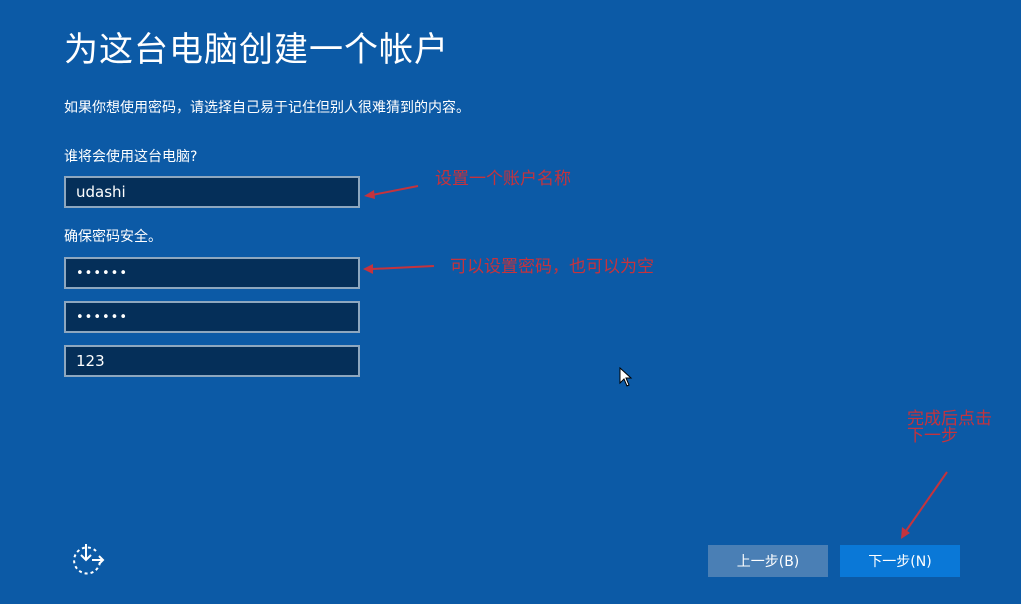 This screenshot has width=1021, height=604. What do you see at coordinates (212, 317) in the screenshot?
I see `confirm-password-input` at bounding box center [212, 317].